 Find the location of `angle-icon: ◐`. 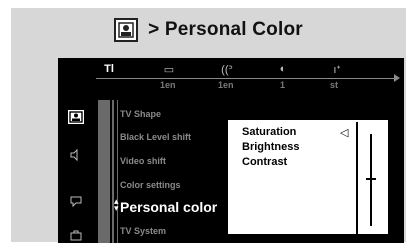

angle-icon: ◐ is located at coordinates (283, 69).